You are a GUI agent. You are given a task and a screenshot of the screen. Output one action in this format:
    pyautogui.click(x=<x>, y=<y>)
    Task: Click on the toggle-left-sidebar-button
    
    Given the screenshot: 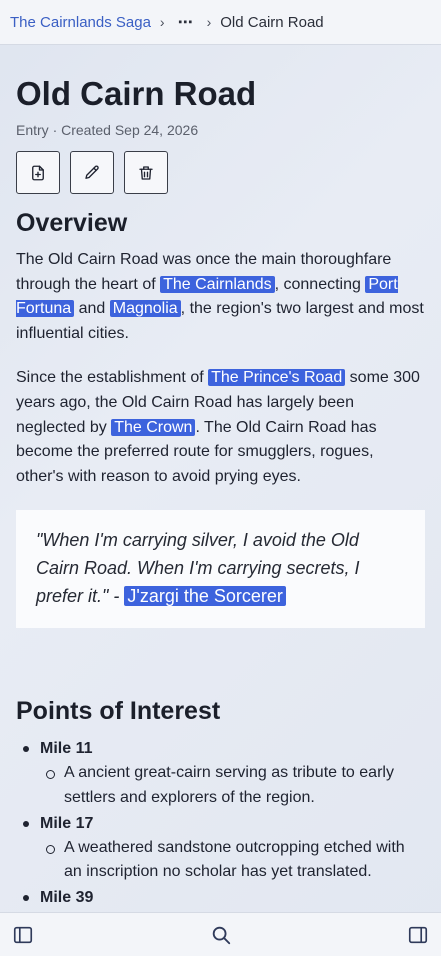 What is the action you would take?
    pyautogui.click(x=23, y=935)
    